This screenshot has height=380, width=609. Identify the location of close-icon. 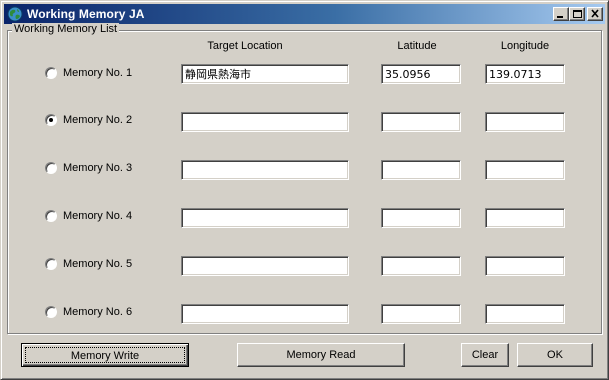
(595, 13).